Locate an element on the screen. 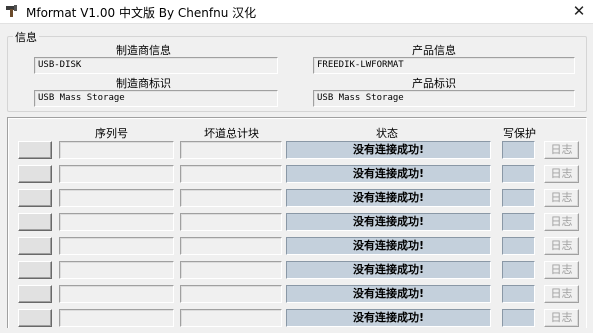 The width and height of the screenshot is (593, 333). title-bar: Mformat V1.00 中文版 By Chenfnu 汉化 ✕ is located at coordinates (296, 12).